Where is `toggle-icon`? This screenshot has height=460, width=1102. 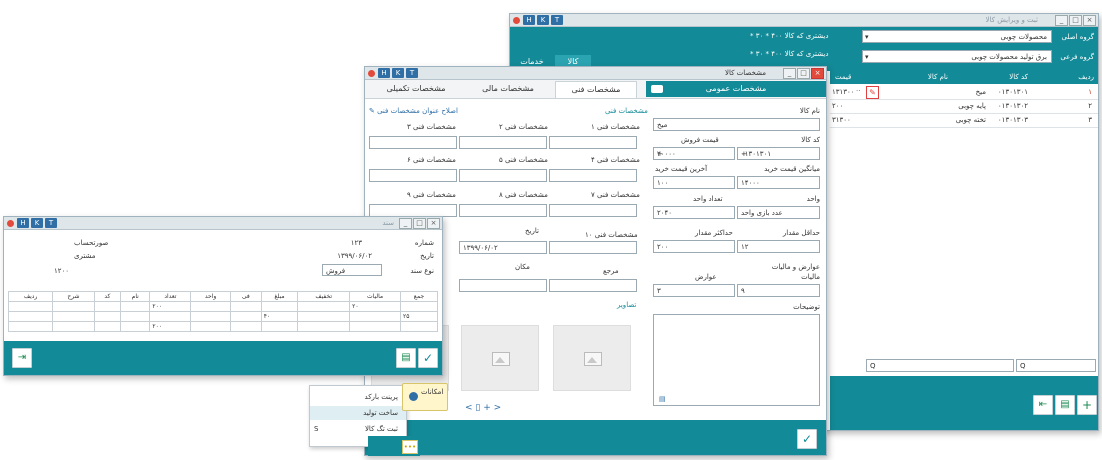
toggle-icon is located at coordinates (657, 89).